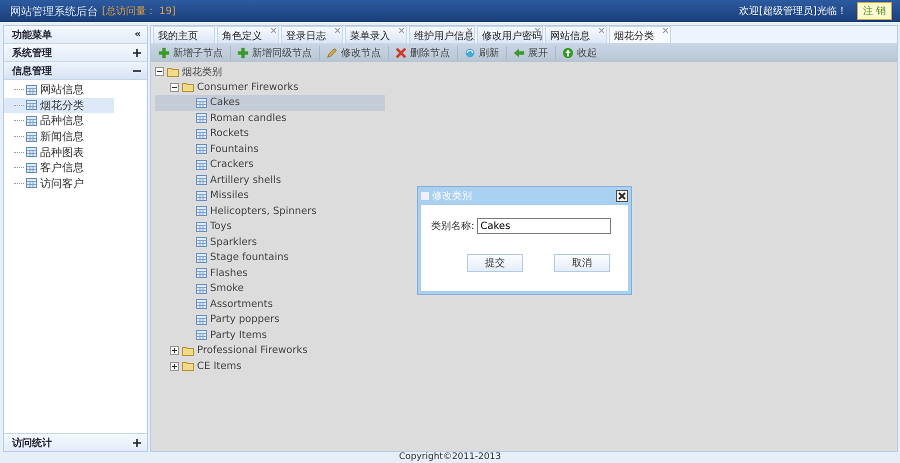 The height and width of the screenshot is (463, 900). Describe the element at coordinates (59, 90) in the screenshot. I see `sidebar-item: 网站信息` at that location.